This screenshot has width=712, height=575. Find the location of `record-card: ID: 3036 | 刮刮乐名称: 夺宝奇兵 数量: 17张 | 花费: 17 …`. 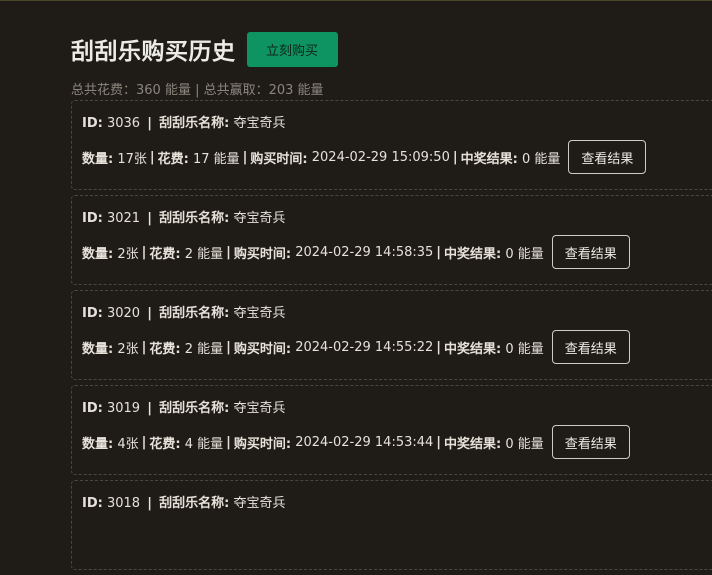

record-card: ID: 3036 | 刮刮乐名称: 夺宝奇兵 数量: 17张 | 花费: 17 … is located at coordinates (391, 145).